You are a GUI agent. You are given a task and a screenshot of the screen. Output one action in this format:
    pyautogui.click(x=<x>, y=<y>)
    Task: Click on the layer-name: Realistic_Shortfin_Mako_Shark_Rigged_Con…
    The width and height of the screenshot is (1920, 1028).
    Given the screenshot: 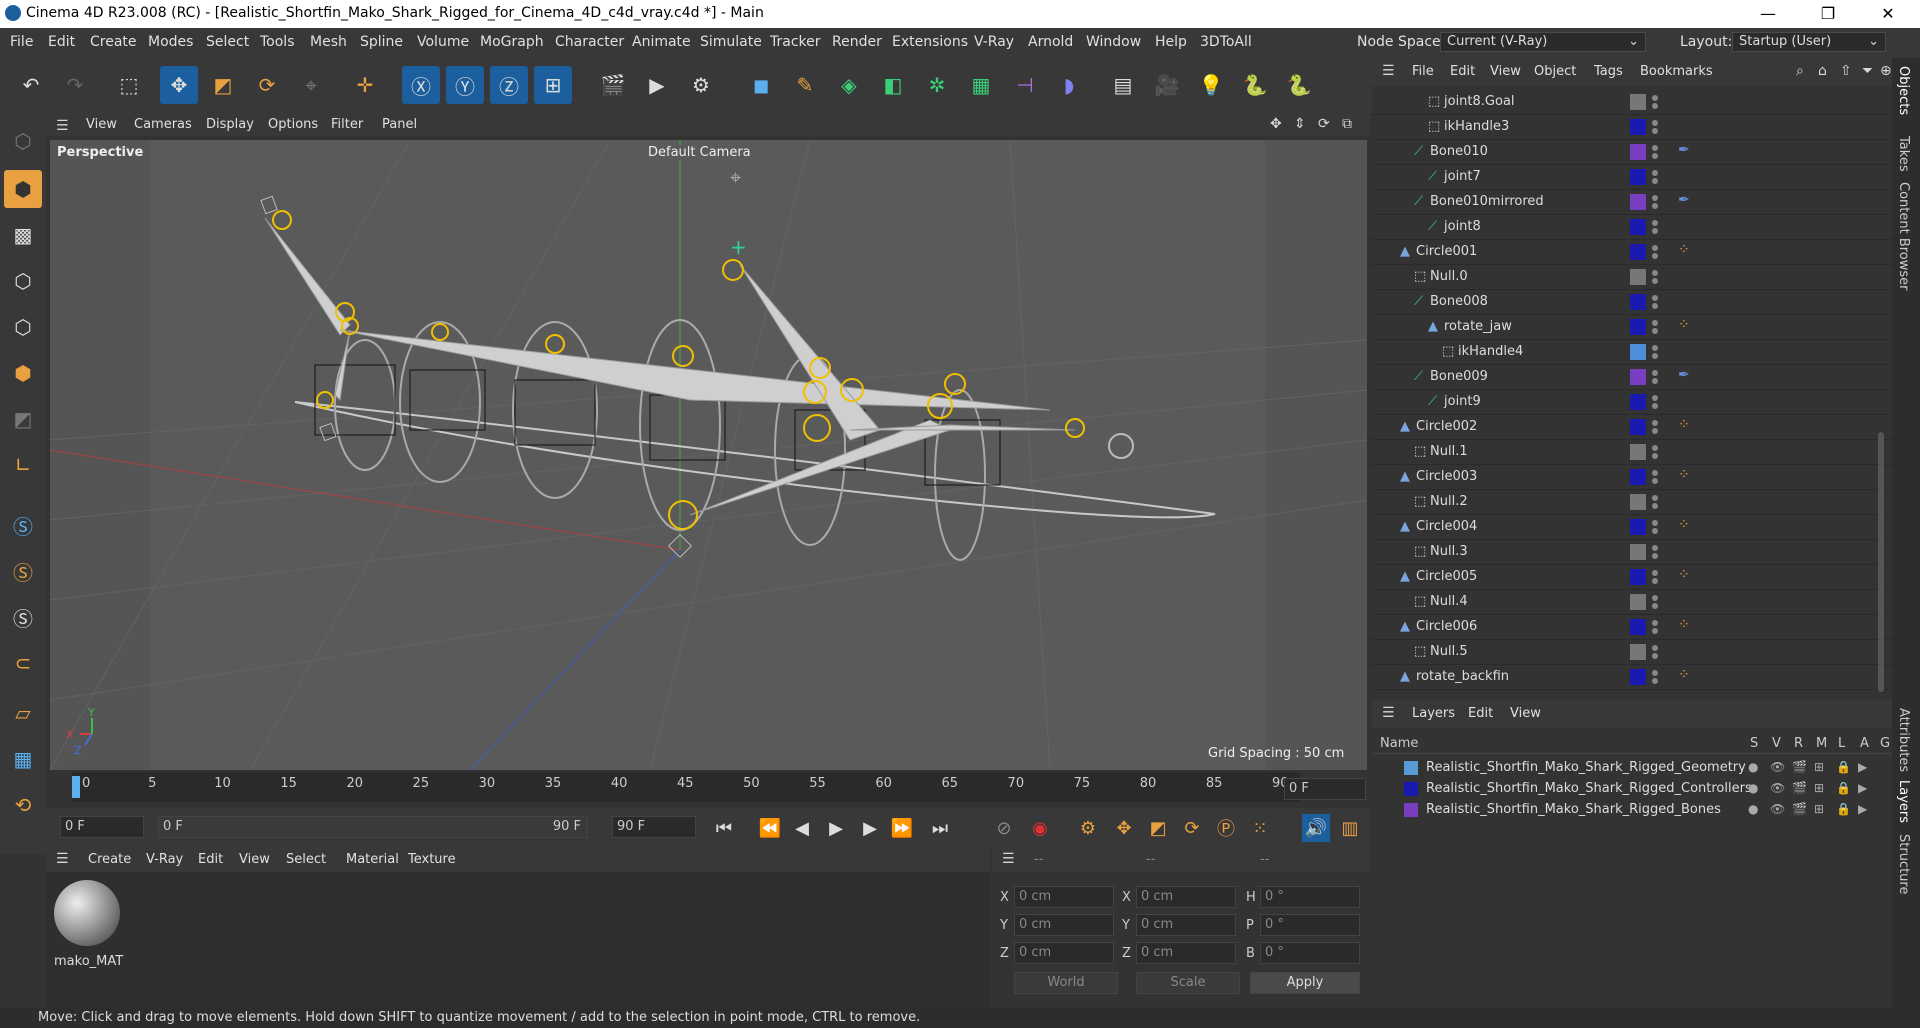 What is the action you would take?
    pyautogui.click(x=1589, y=788)
    